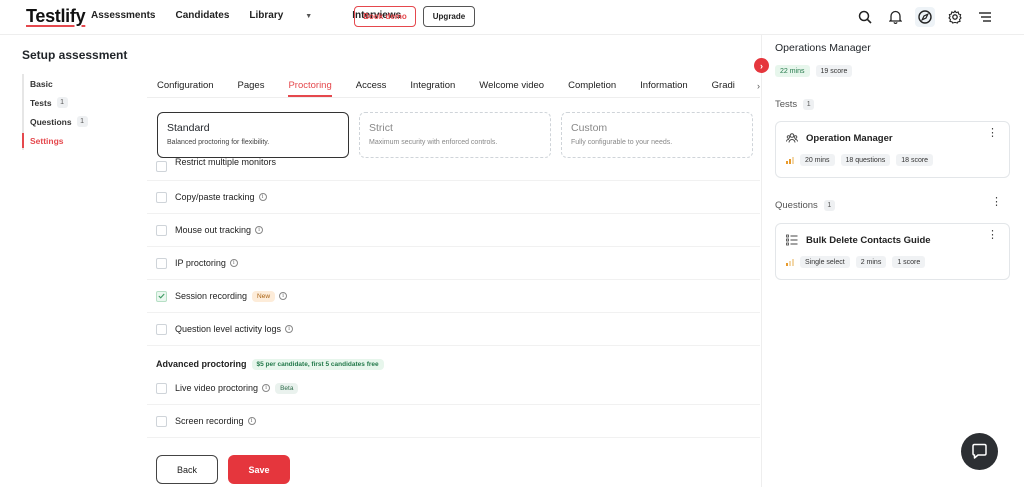  I want to click on list-icon, so click(792, 240).